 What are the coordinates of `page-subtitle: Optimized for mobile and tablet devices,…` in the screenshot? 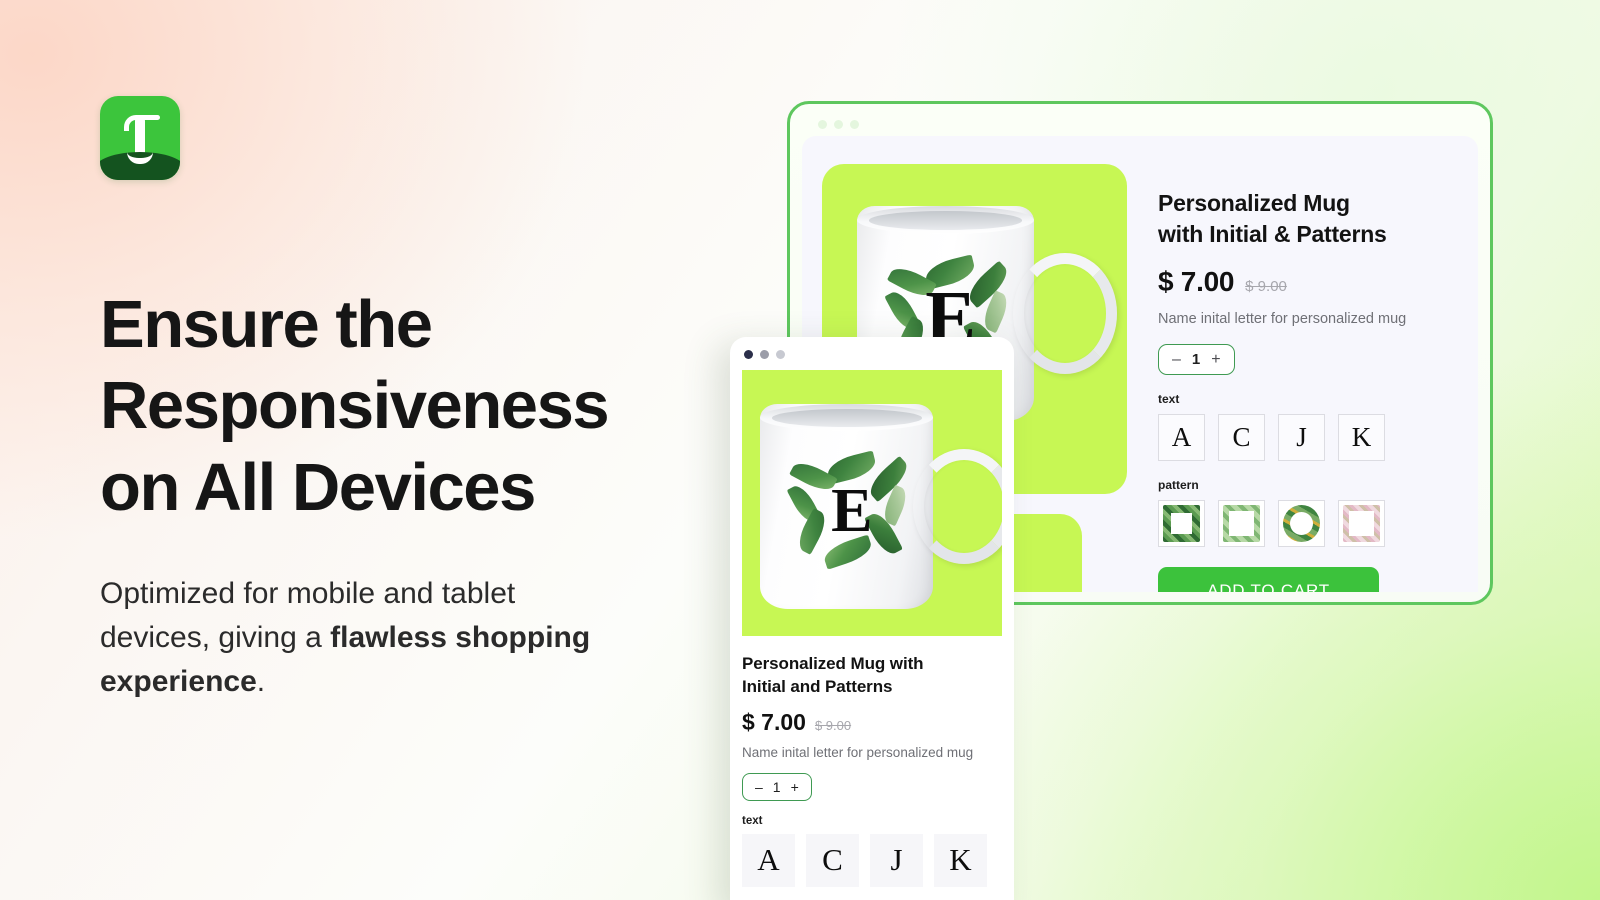 It's located at (352, 637).